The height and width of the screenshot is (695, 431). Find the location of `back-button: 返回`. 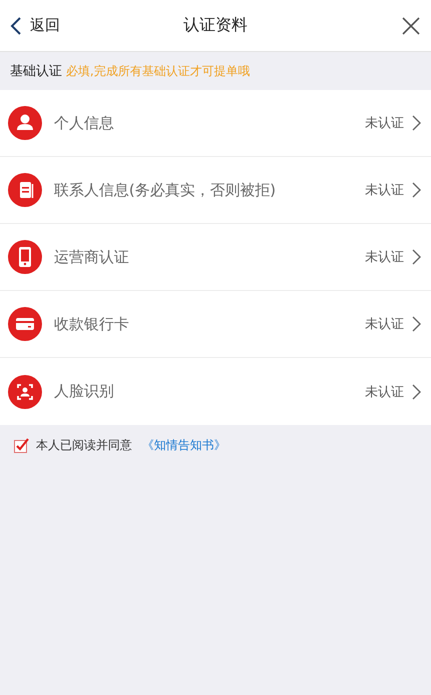

back-button: 返回 is located at coordinates (50, 26).